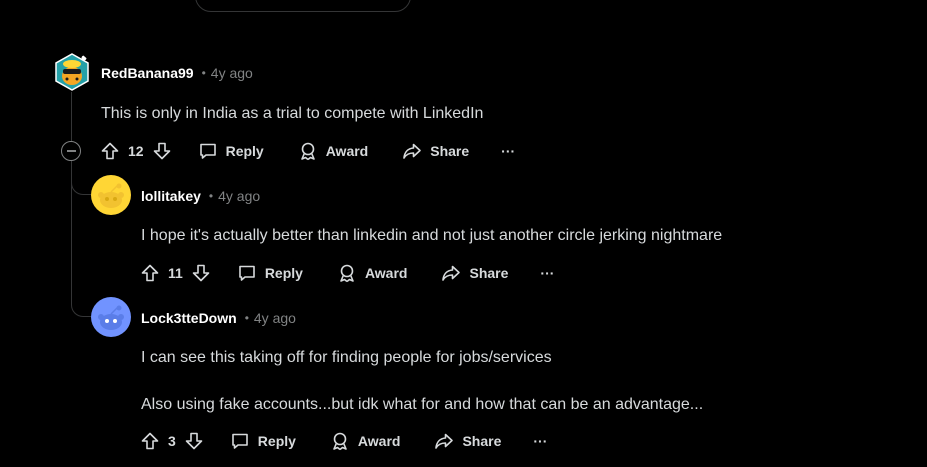  What do you see at coordinates (81, 183) in the screenshot?
I see `thread-elbow-lollitakey` at bounding box center [81, 183].